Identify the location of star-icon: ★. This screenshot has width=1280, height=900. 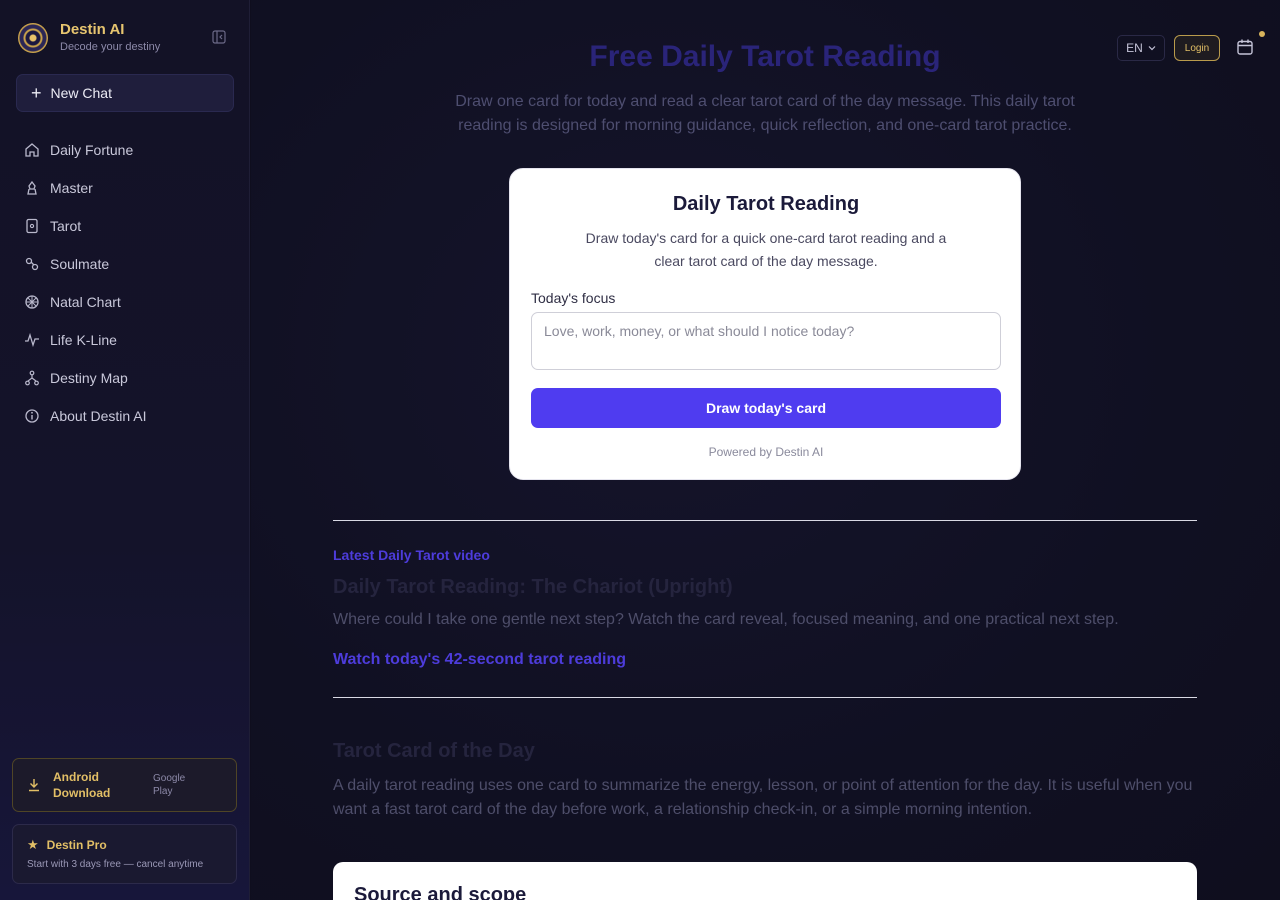
(33, 844).